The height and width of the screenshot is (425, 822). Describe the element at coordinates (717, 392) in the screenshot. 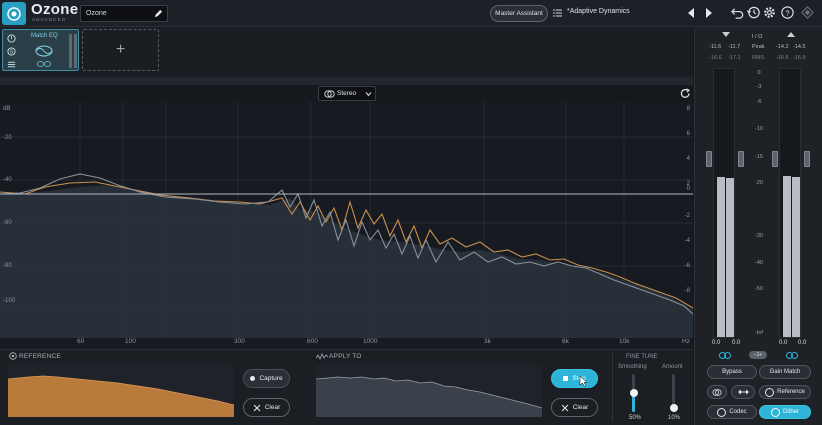

I see `stereo-mode-button` at that location.